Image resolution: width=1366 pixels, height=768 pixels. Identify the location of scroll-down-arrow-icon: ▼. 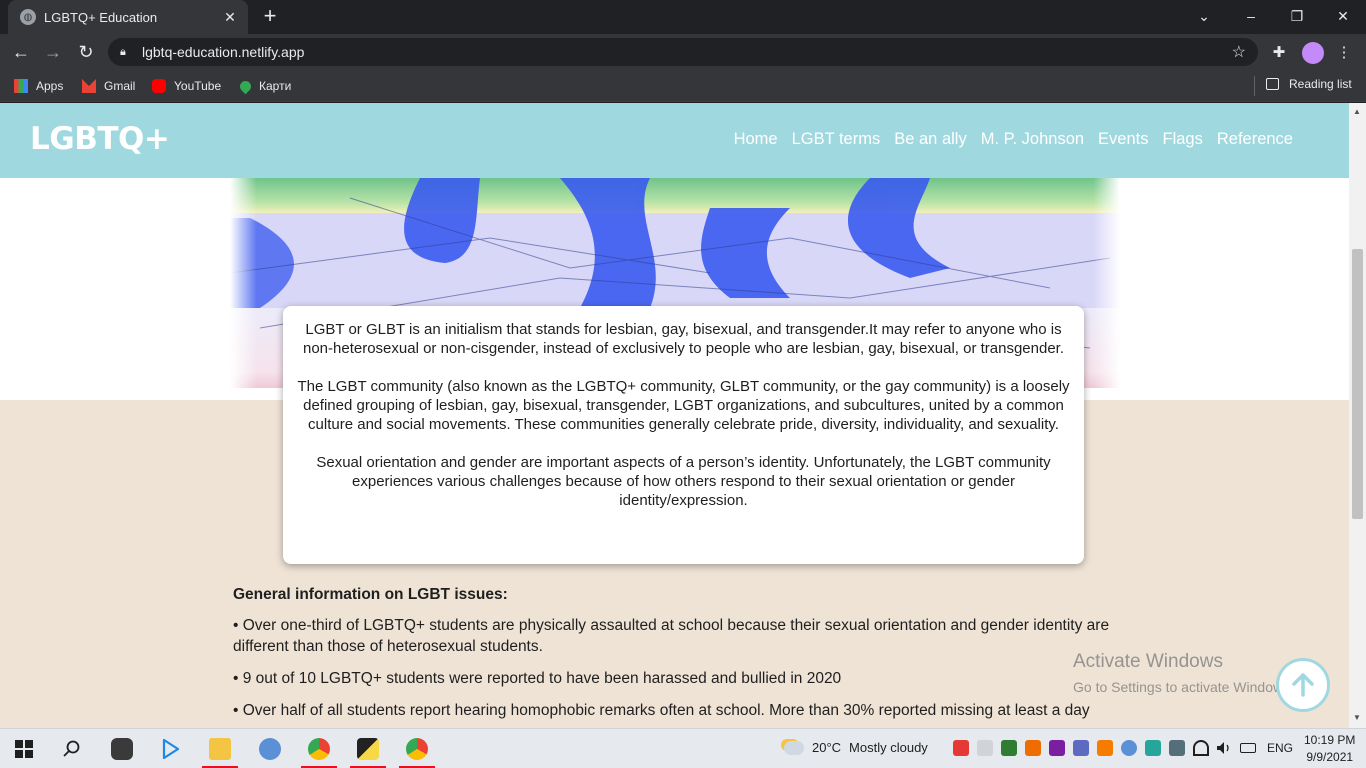
(1357, 717).